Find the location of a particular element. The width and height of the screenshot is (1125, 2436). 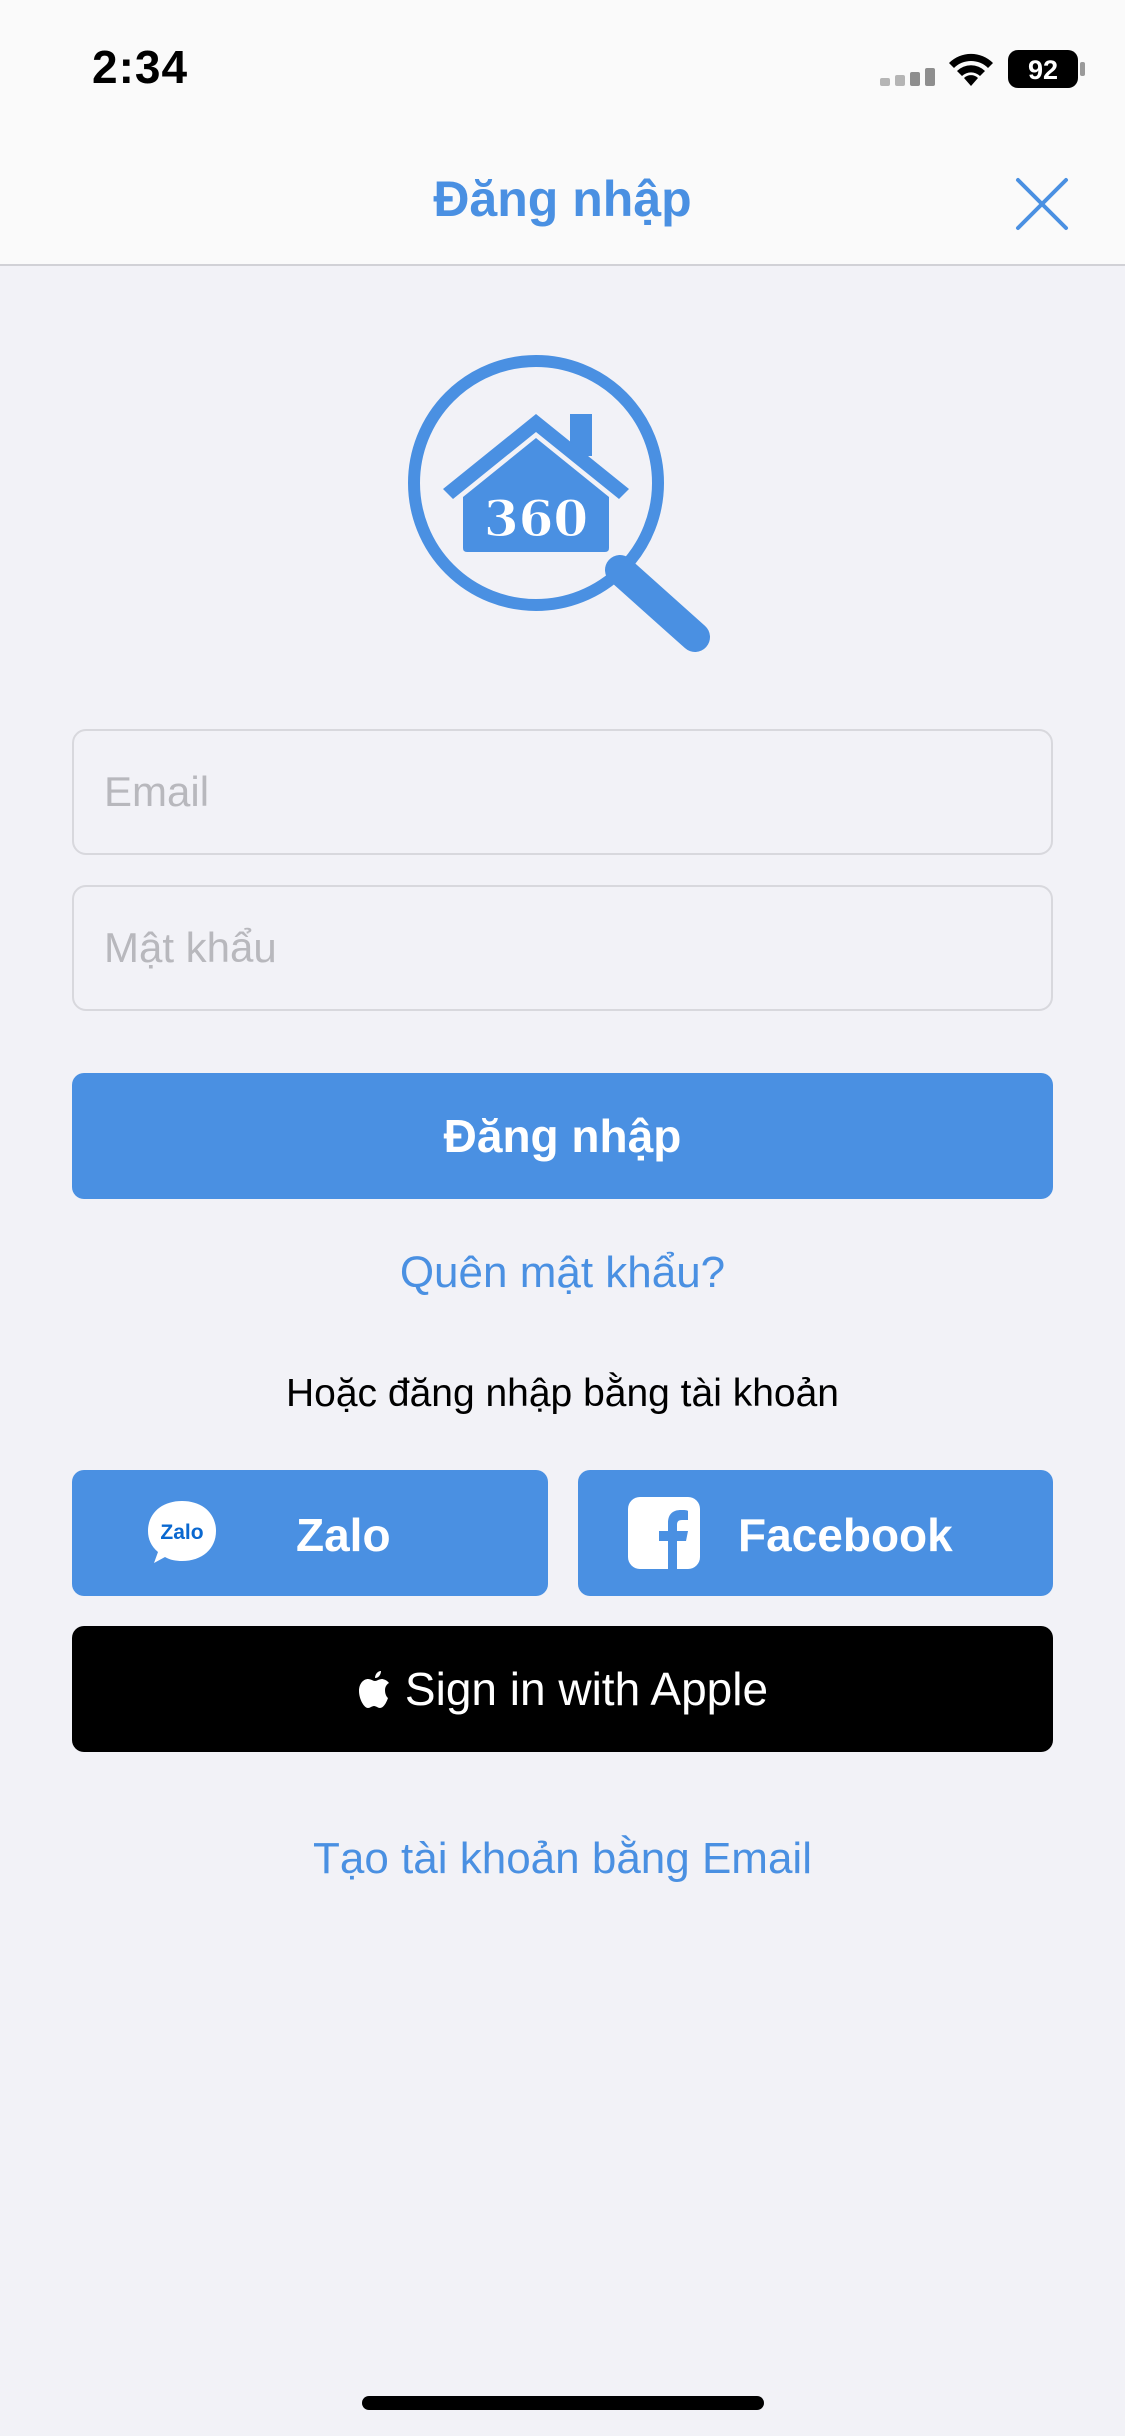

login-button-label: Đăng nhập is located at coordinates (562, 1136).